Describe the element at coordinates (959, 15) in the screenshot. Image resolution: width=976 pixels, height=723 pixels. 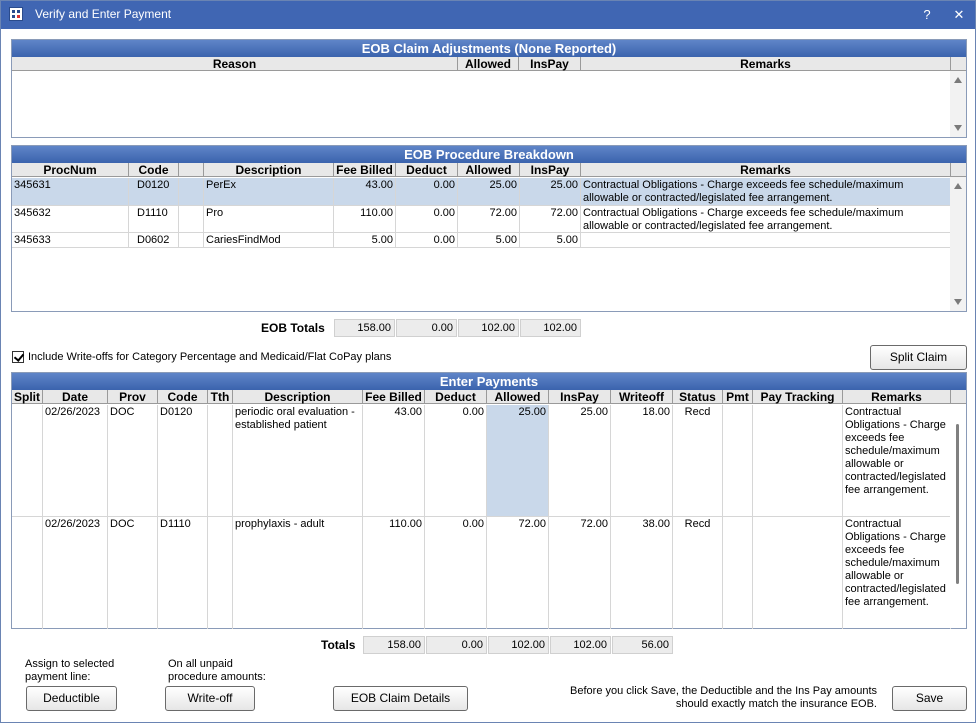
I see `close-icon: ✕` at that location.